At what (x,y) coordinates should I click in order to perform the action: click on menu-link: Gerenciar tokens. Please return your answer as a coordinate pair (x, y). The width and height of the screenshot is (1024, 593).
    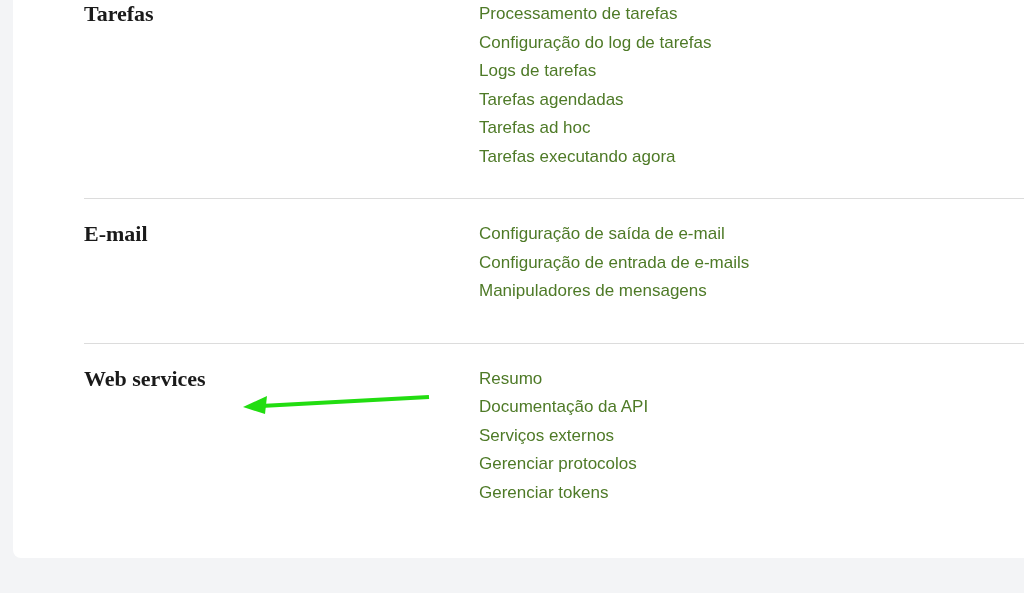
    Looking at the image, I should click on (544, 492).